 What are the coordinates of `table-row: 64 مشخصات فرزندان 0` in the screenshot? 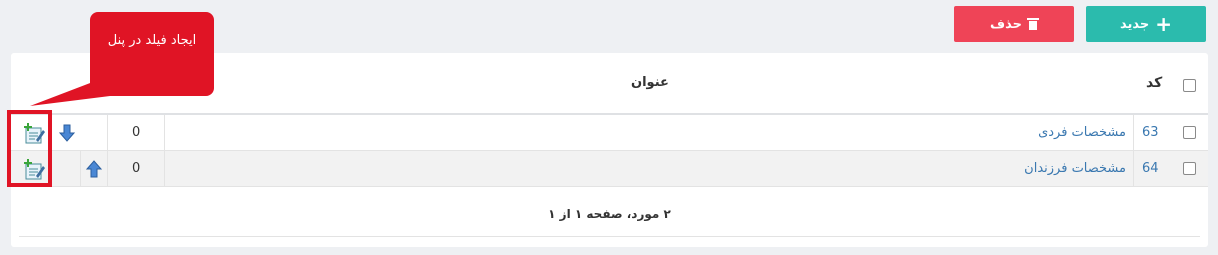 It's located at (609, 169).